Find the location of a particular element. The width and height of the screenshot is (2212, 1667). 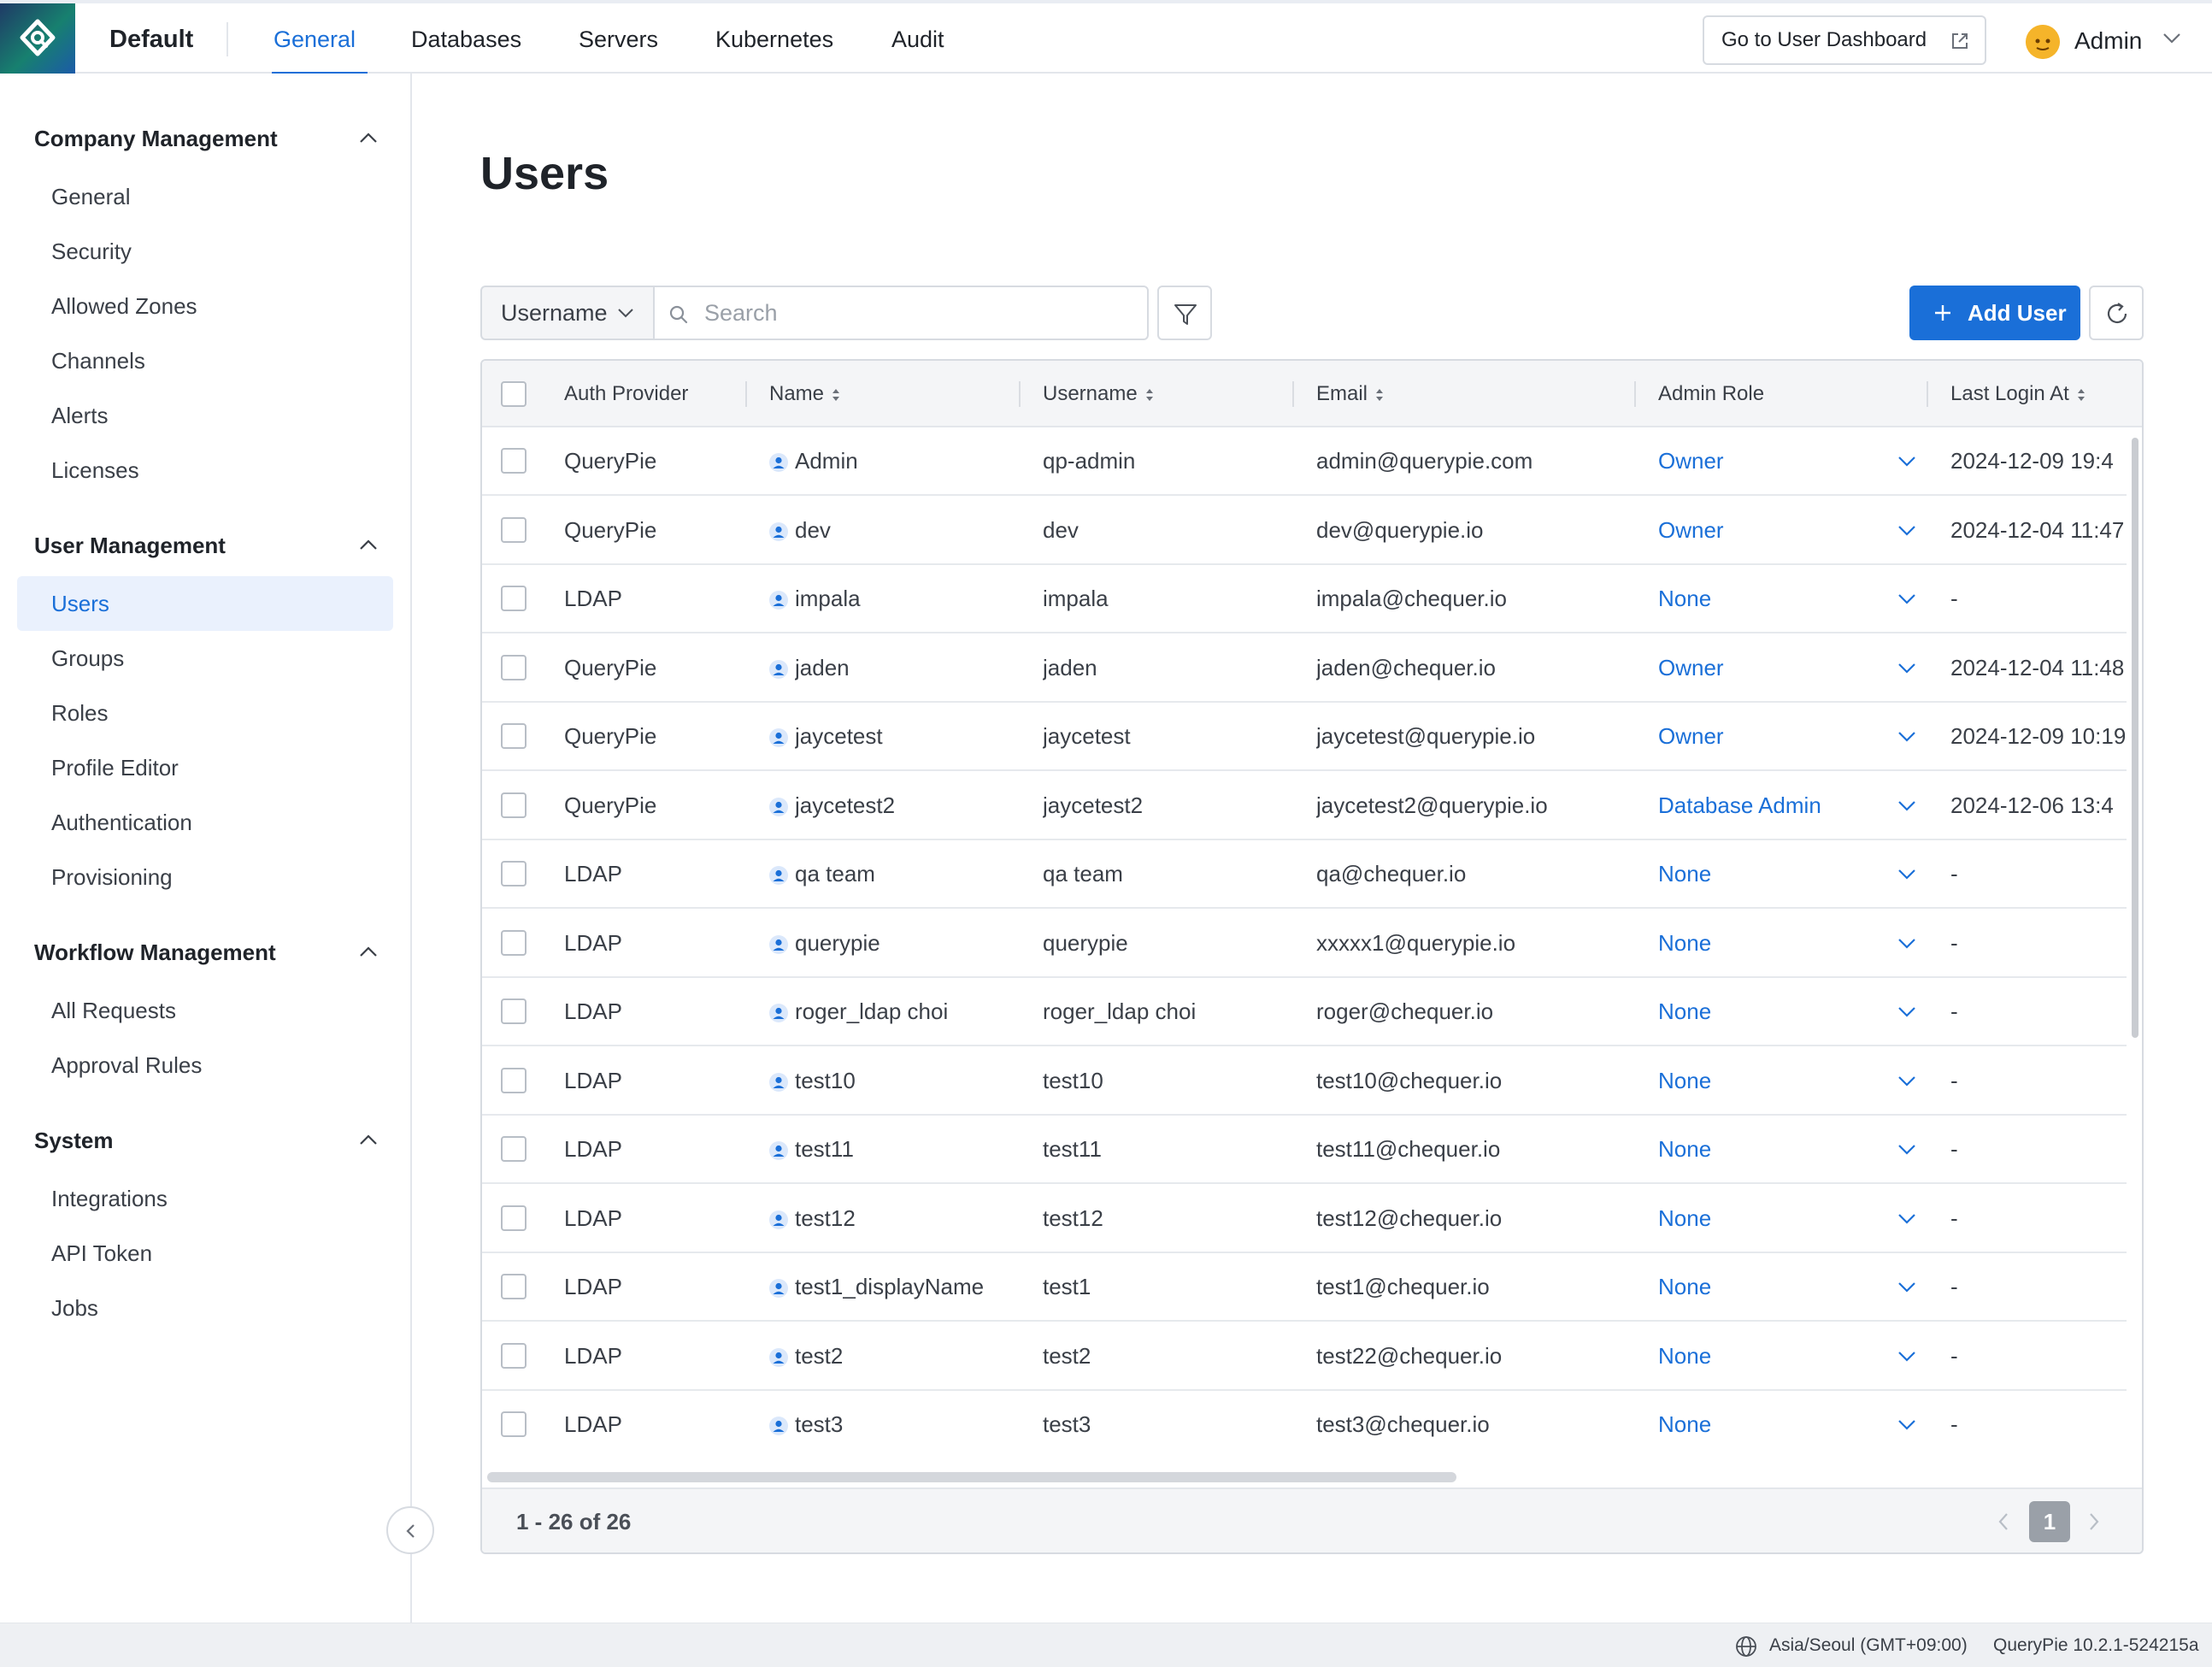

filter-button is located at coordinates (1184, 313).